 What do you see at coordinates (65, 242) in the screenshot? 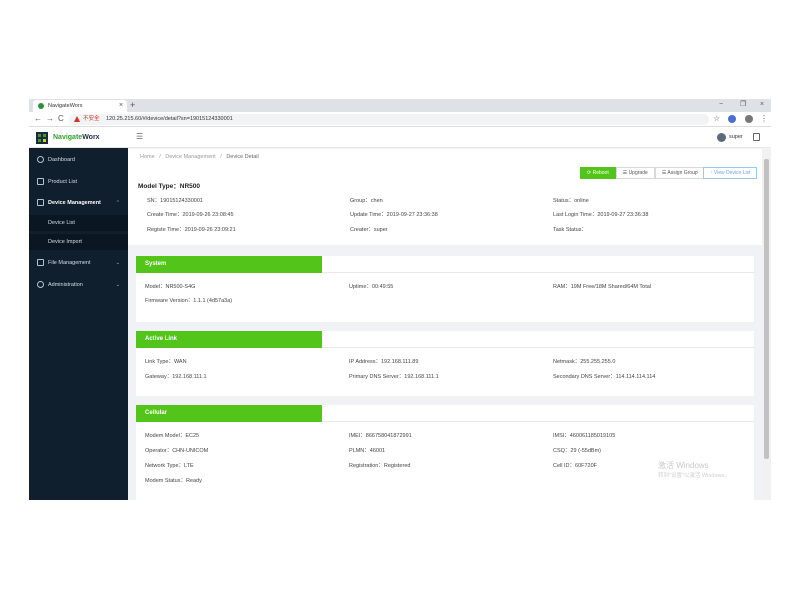
I see `submenu-label: Device Import` at bounding box center [65, 242].